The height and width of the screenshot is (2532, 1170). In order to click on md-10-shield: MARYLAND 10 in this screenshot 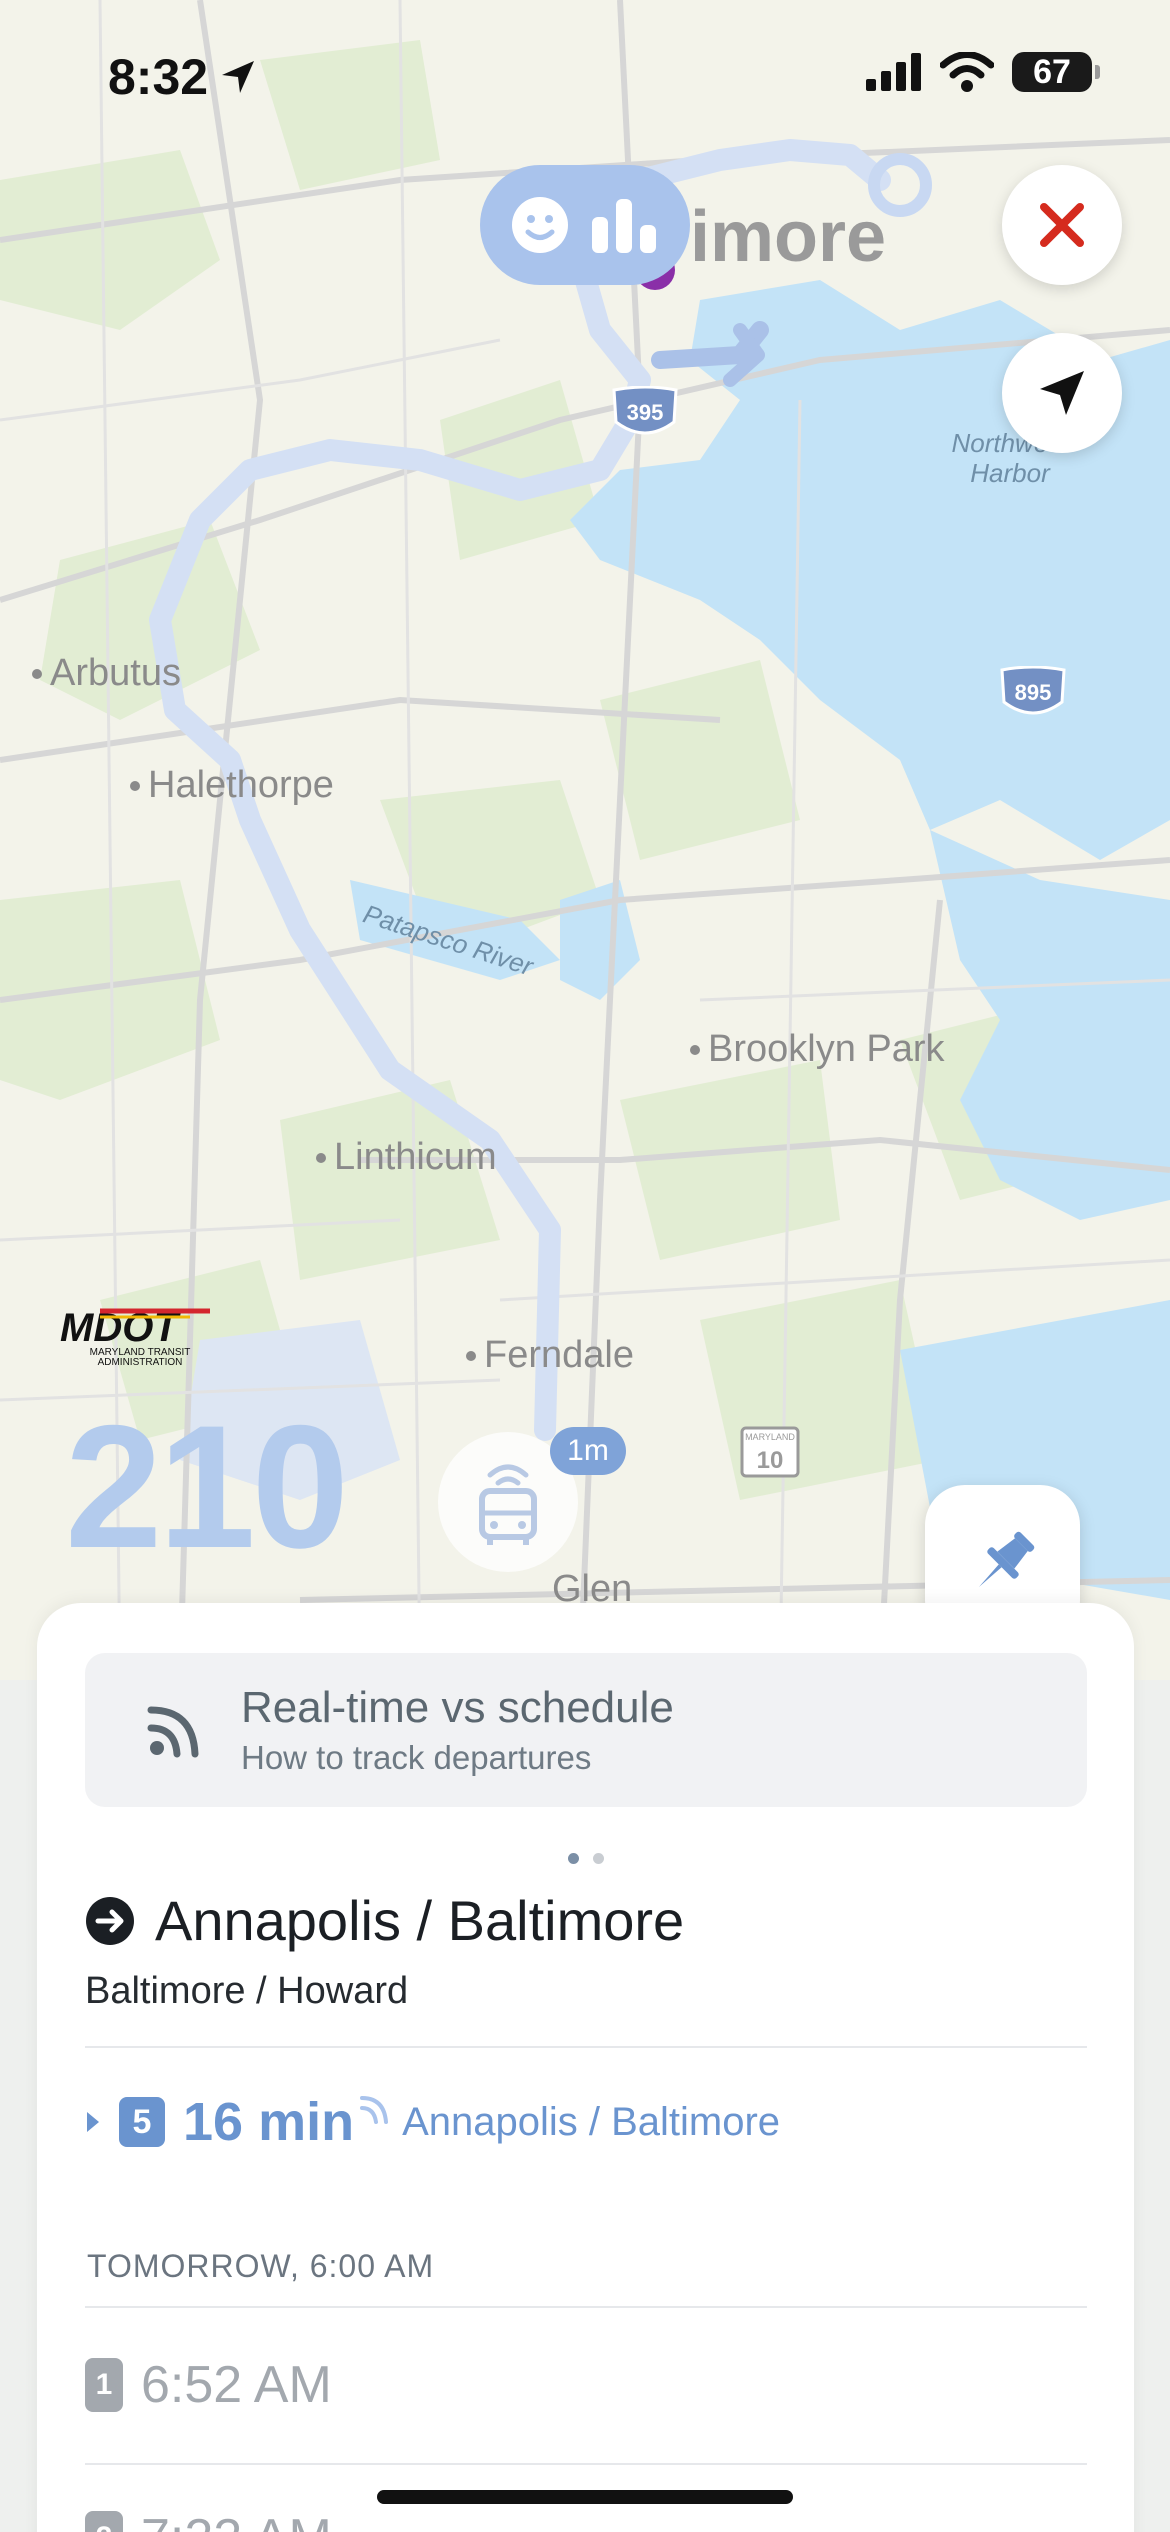, I will do `click(770, 1452)`.